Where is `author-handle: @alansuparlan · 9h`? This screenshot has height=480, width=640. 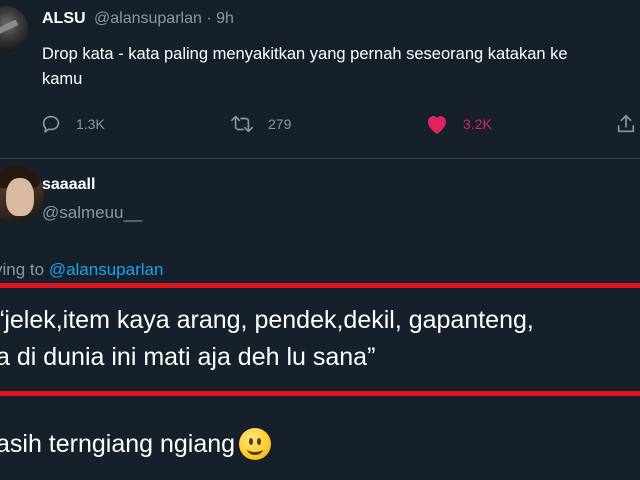 author-handle: @alansuparlan · 9h is located at coordinates (164, 18).